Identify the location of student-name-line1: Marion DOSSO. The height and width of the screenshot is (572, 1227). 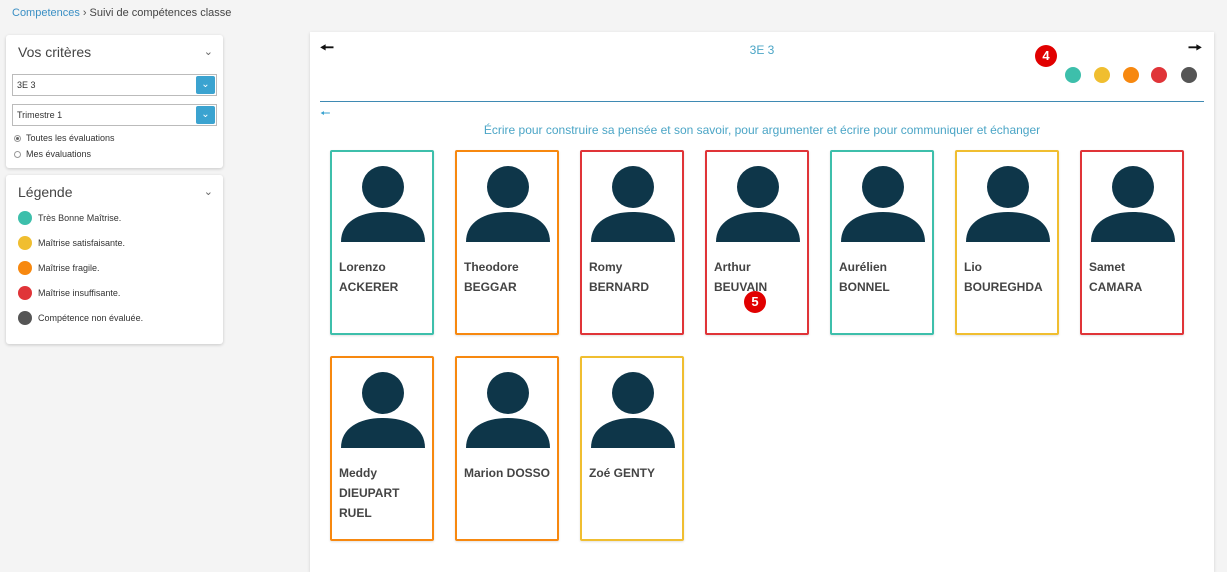
(507, 473).